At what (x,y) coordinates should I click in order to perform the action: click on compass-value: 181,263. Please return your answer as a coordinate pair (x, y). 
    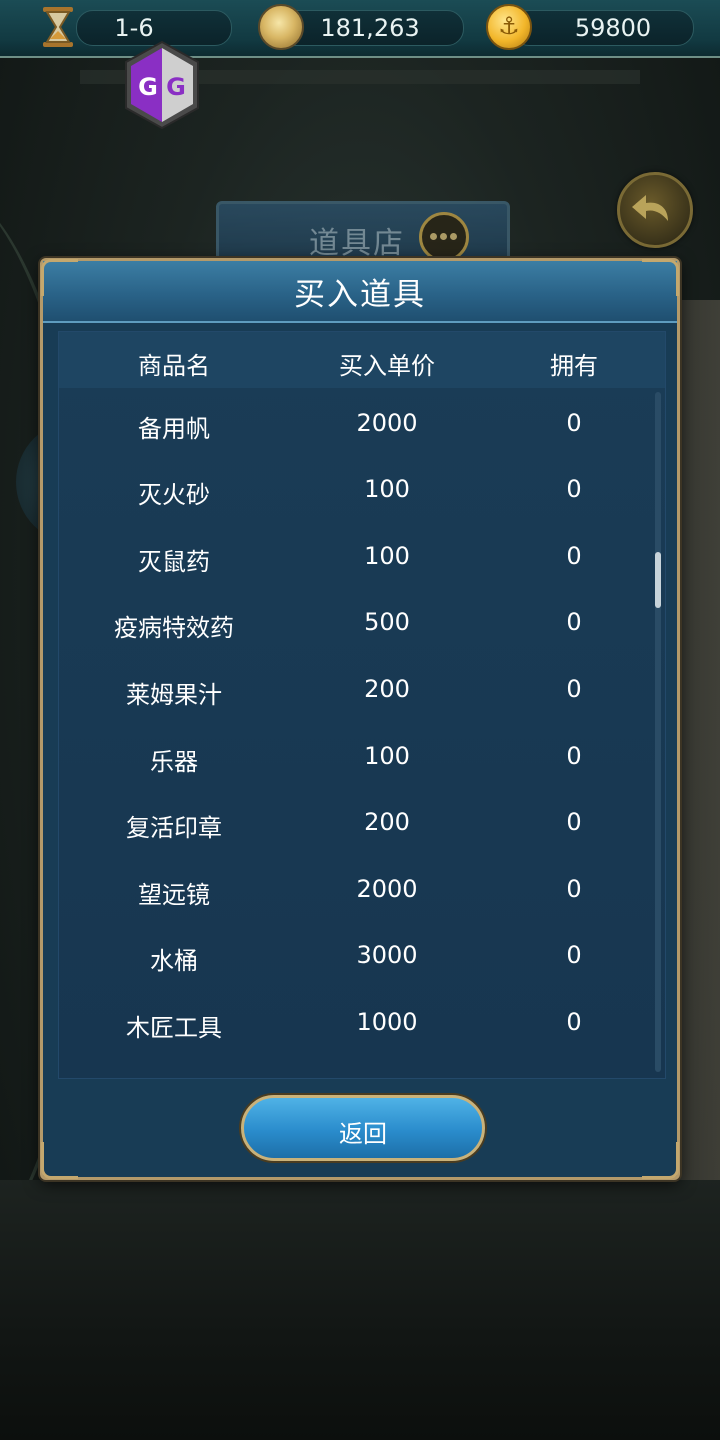
    Looking at the image, I should click on (370, 28).